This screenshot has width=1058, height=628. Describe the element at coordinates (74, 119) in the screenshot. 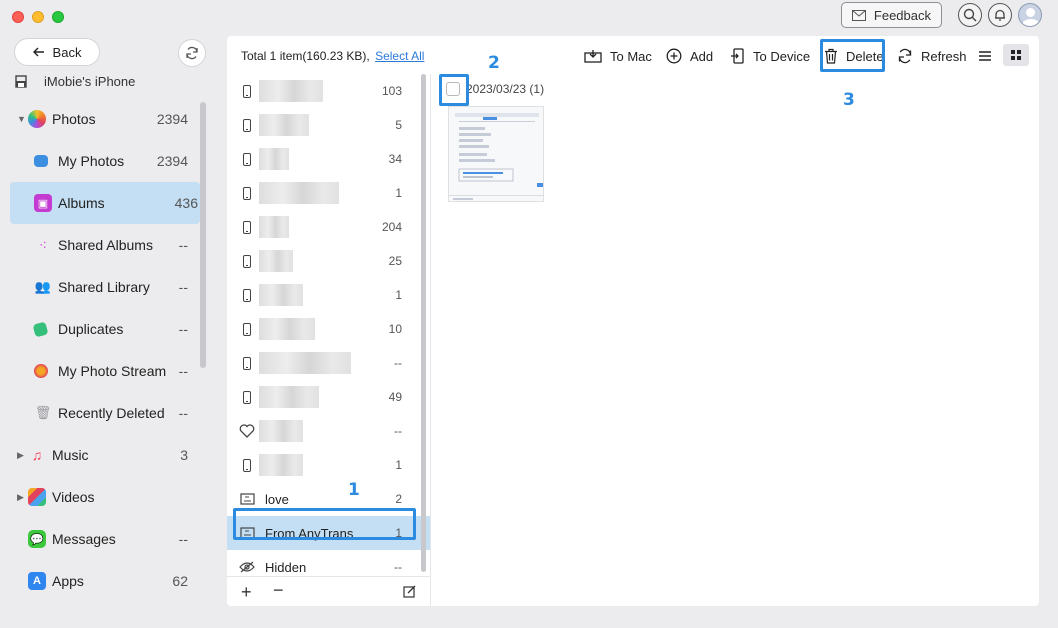

I see `sidebar-item-label: Photos` at that location.